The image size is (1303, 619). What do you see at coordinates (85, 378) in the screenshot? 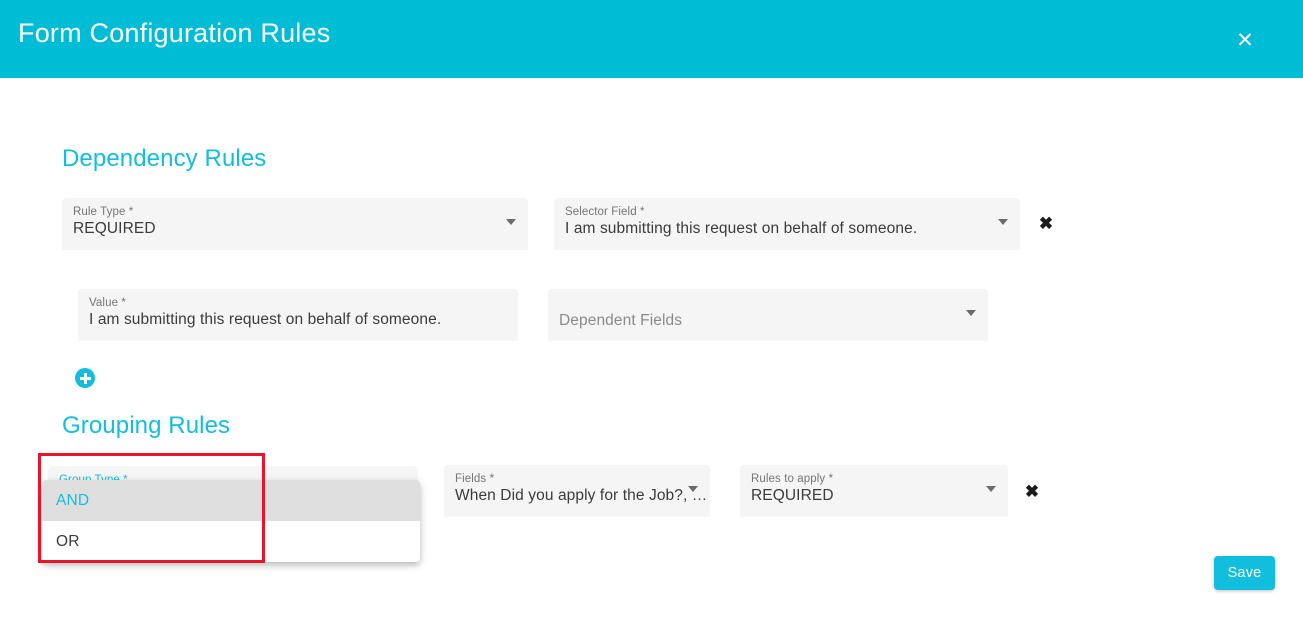
I see `add-dependency-rule-button` at bounding box center [85, 378].